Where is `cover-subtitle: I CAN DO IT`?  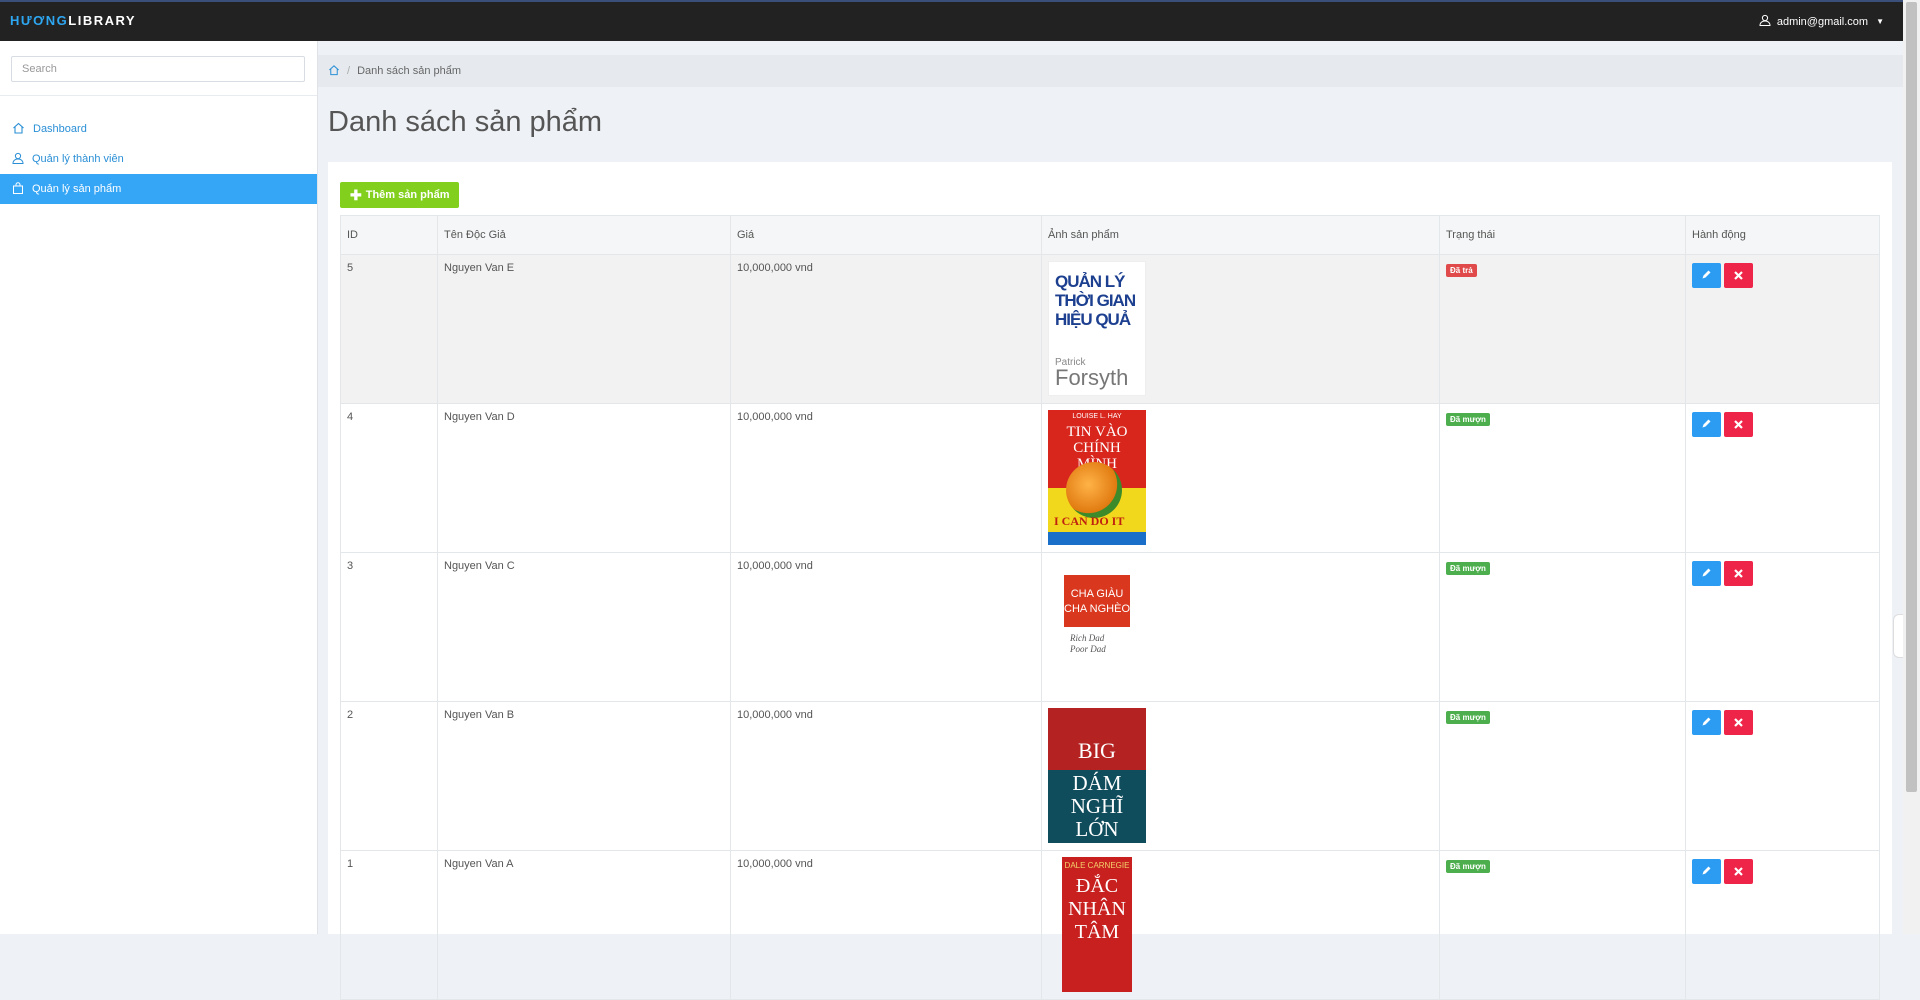
cover-subtitle: I CAN DO IT is located at coordinates (1089, 521).